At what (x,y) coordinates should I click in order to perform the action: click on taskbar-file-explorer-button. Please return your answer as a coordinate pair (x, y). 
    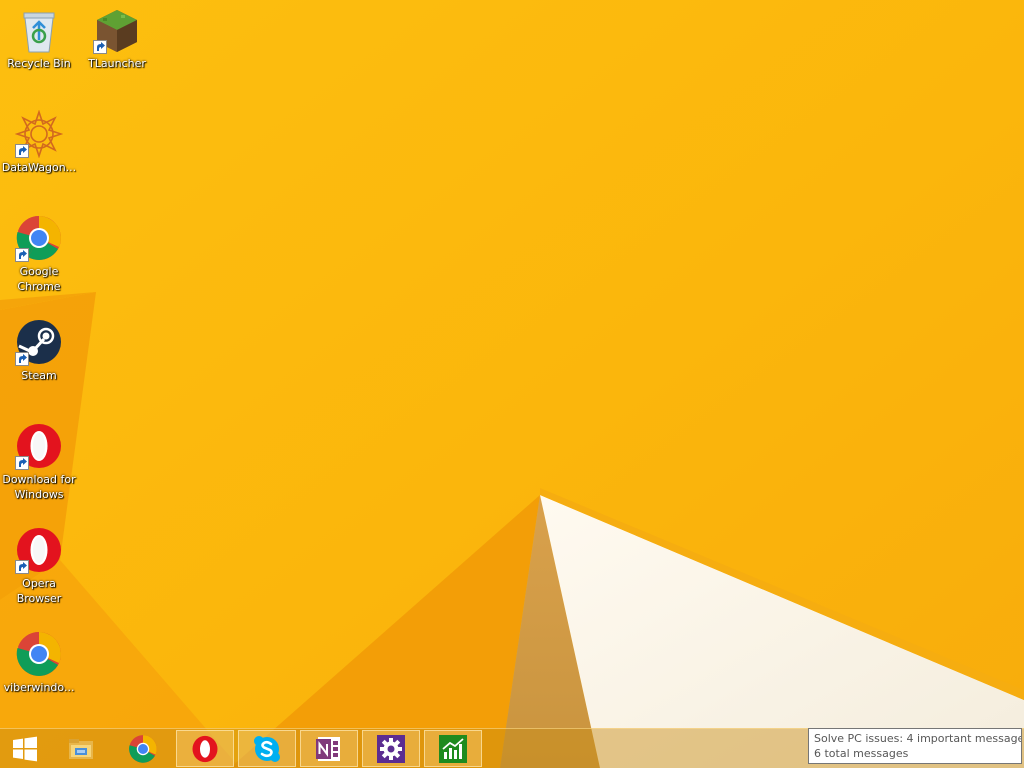
    Looking at the image, I should click on (81, 748).